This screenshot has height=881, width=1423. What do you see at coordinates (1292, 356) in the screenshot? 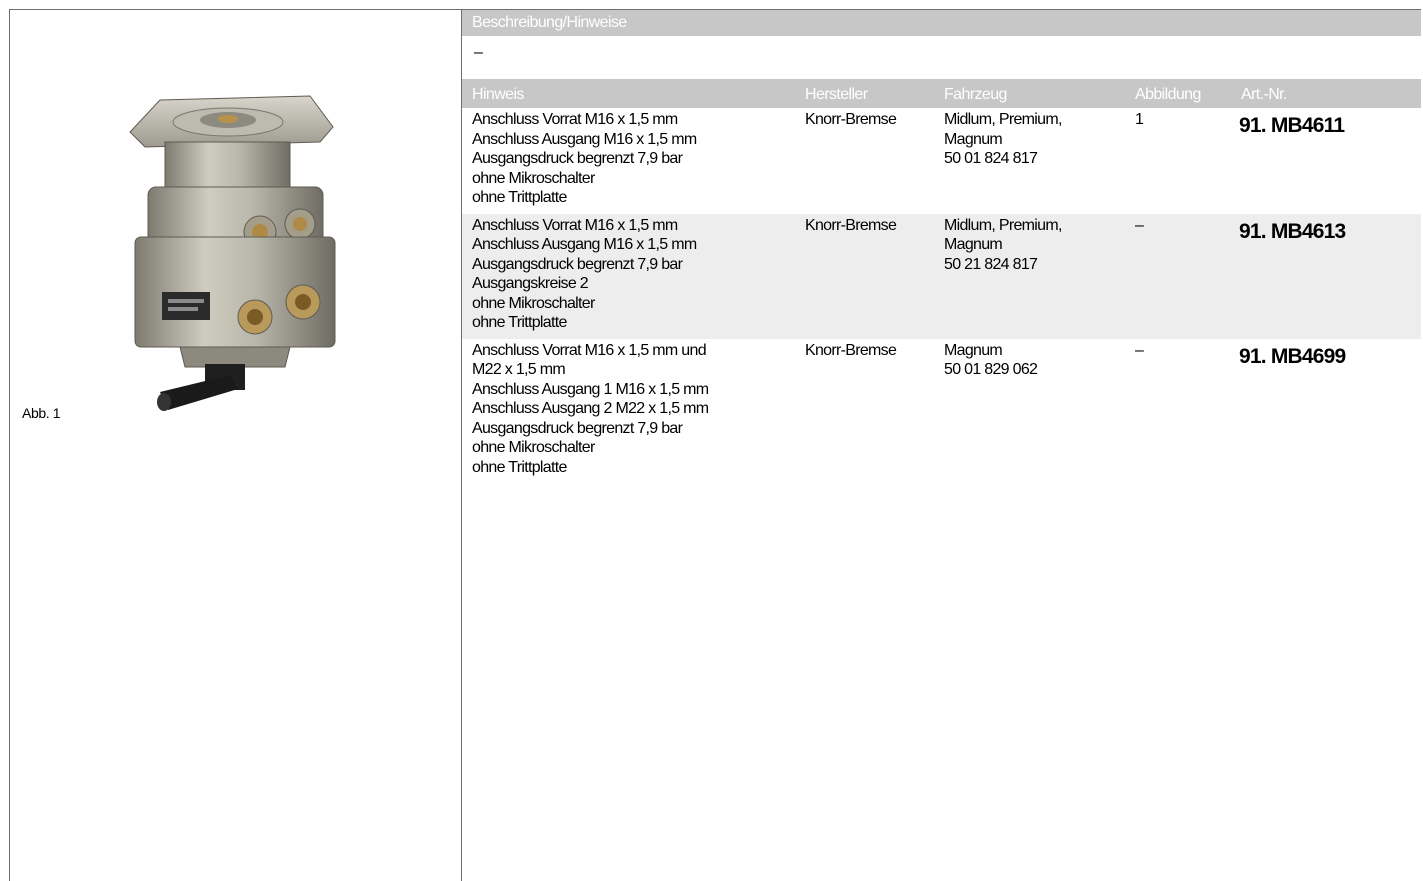
I see `article-number: 91. MB4699` at bounding box center [1292, 356].